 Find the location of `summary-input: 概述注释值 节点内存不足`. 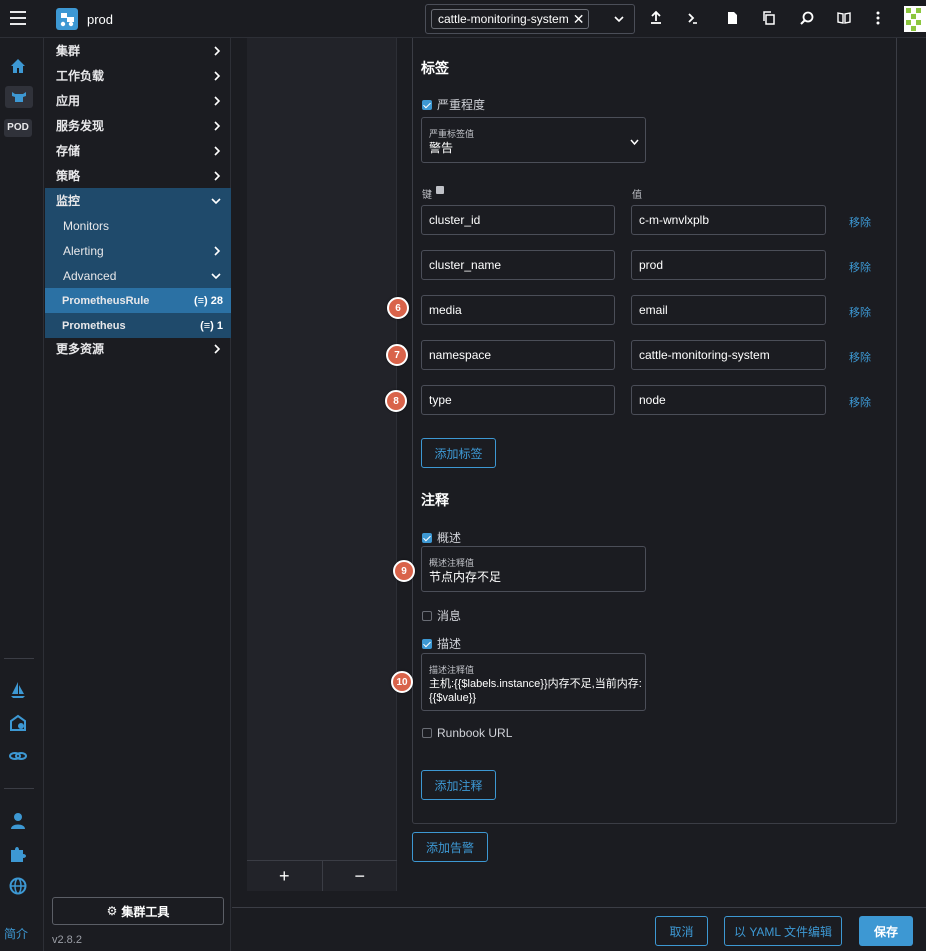

summary-input: 概述注释值 节点内存不足 is located at coordinates (533, 569).